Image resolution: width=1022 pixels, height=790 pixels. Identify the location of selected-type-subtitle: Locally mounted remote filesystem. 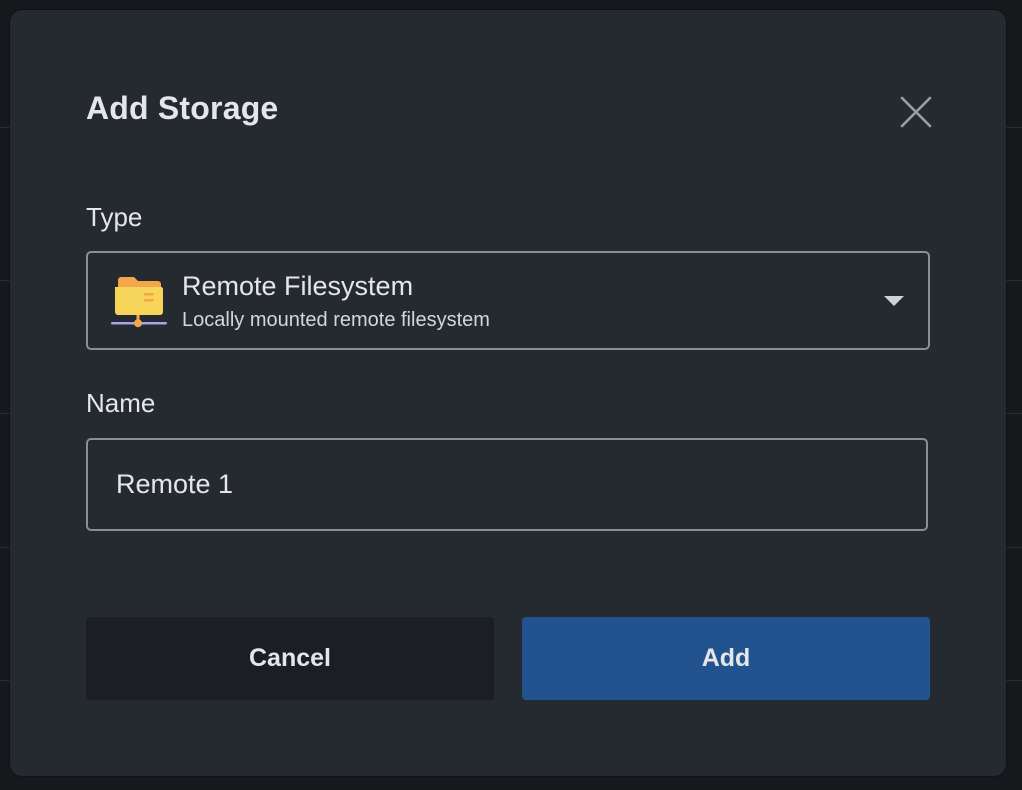
(336, 320).